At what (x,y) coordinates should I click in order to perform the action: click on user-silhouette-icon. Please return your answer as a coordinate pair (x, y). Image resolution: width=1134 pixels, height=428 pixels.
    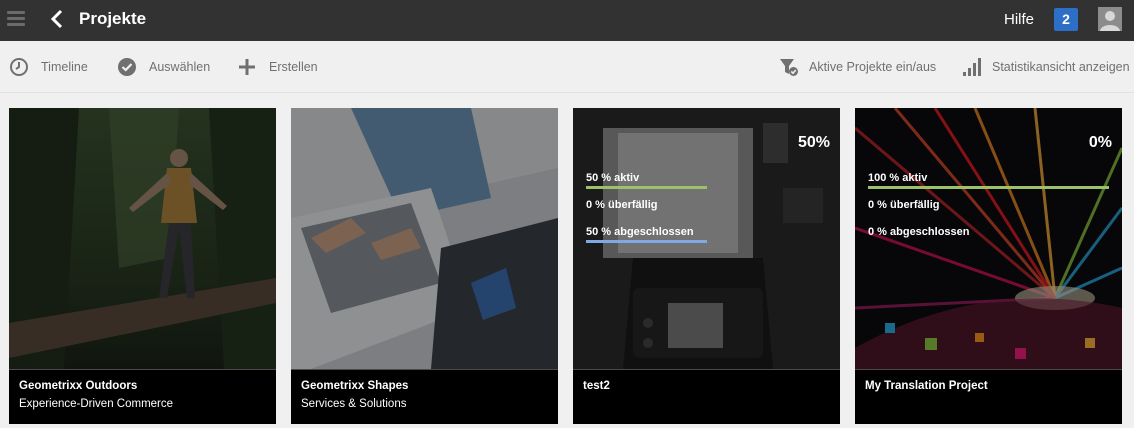
    Looking at the image, I should click on (1110, 19).